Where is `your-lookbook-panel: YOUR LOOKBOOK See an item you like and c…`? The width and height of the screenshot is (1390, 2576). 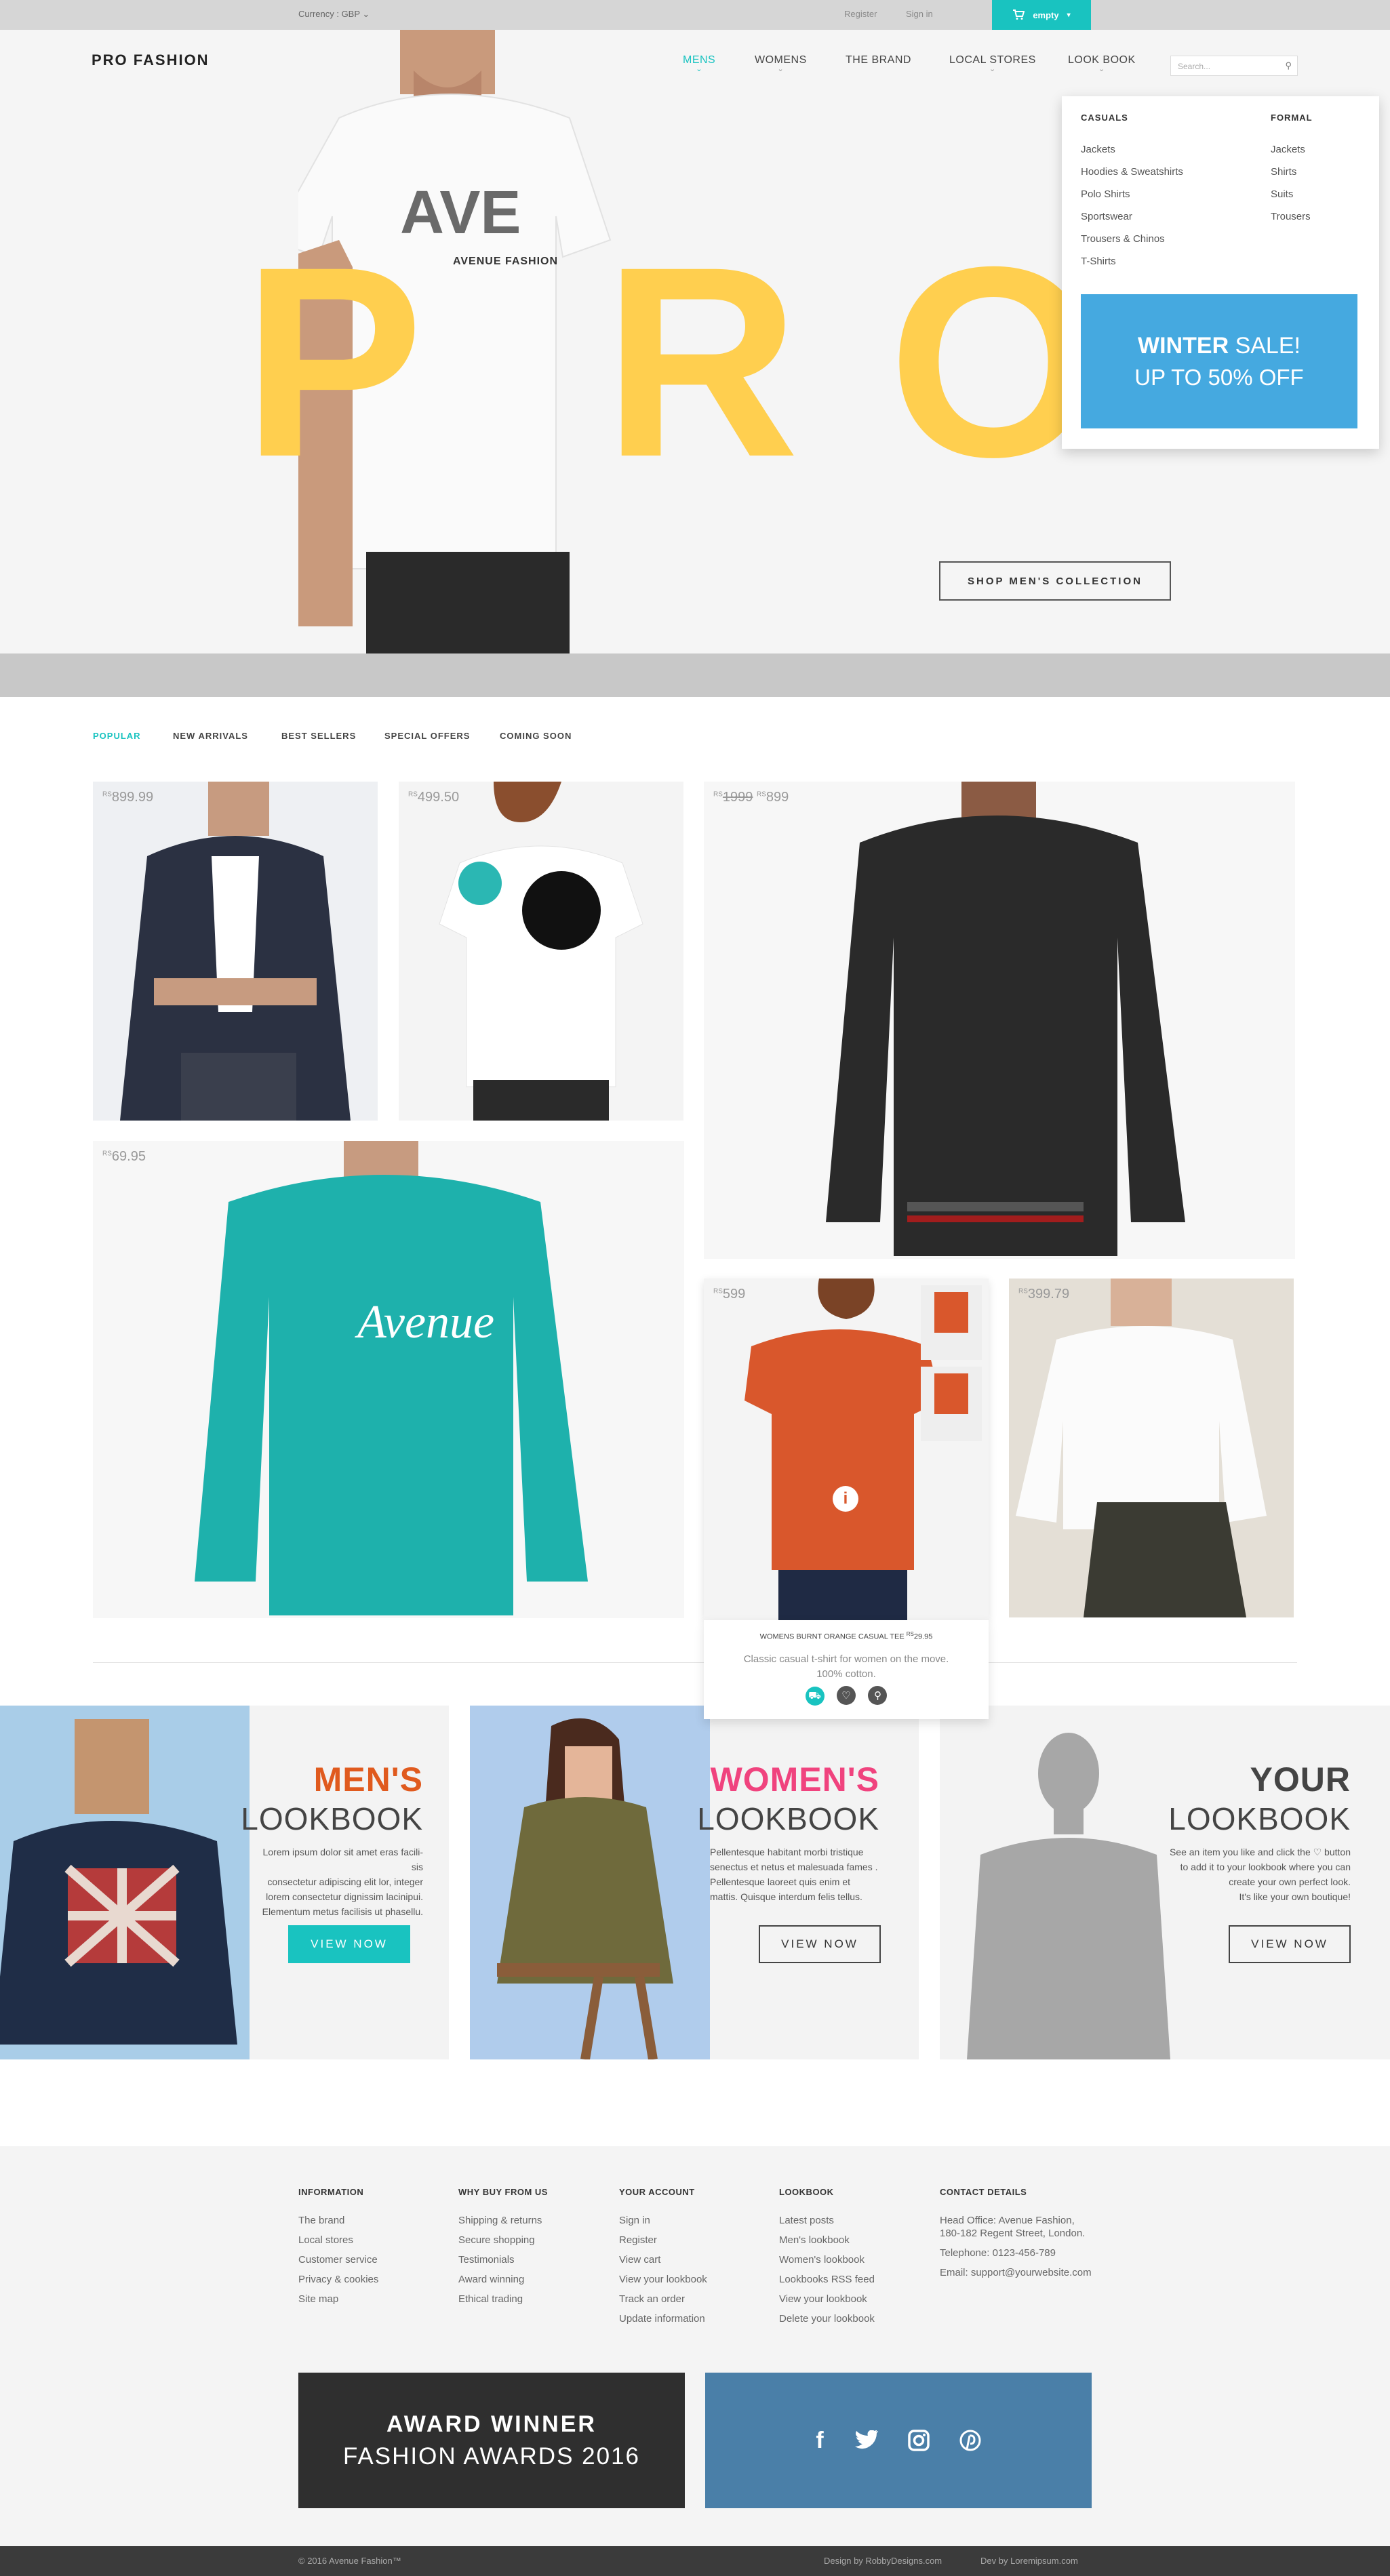 your-lookbook-panel: YOUR LOOKBOOK See an item you like and c… is located at coordinates (1165, 1882).